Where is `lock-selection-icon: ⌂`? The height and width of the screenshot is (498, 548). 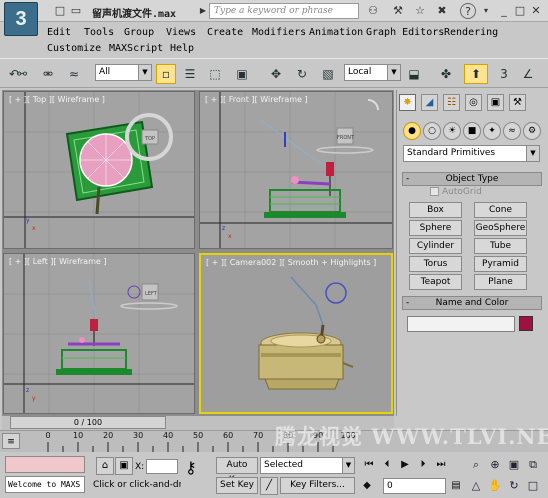 lock-selection-icon: ⌂ is located at coordinates (105, 466).